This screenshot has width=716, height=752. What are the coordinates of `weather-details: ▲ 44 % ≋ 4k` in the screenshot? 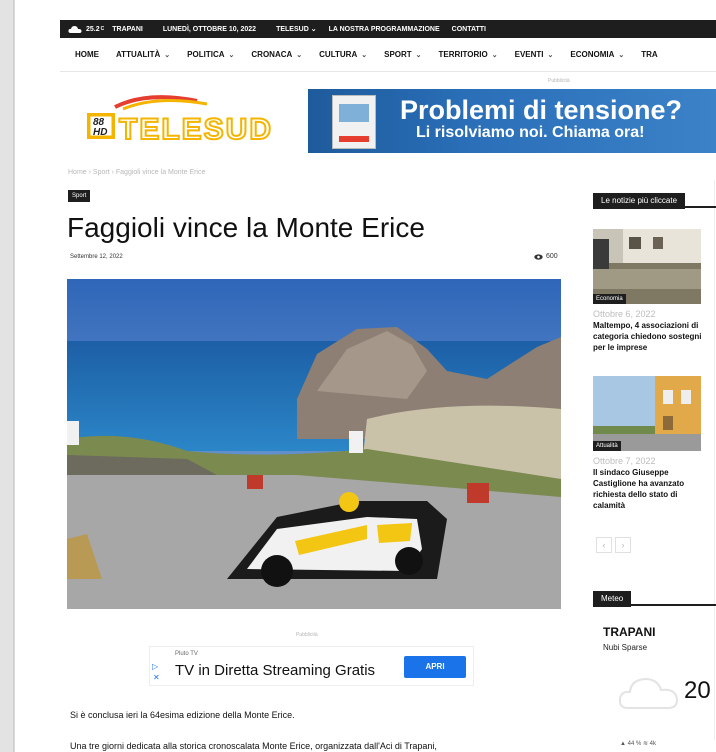 It's located at (638, 744).